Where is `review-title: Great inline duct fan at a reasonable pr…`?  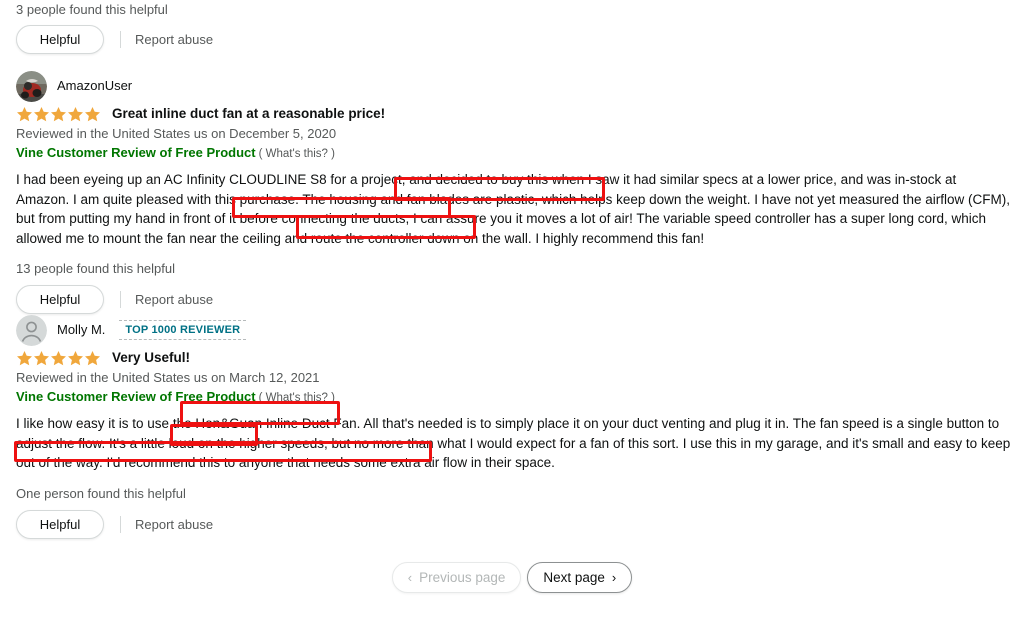 review-title: Great inline duct fan at a reasonable pr… is located at coordinates (248, 114).